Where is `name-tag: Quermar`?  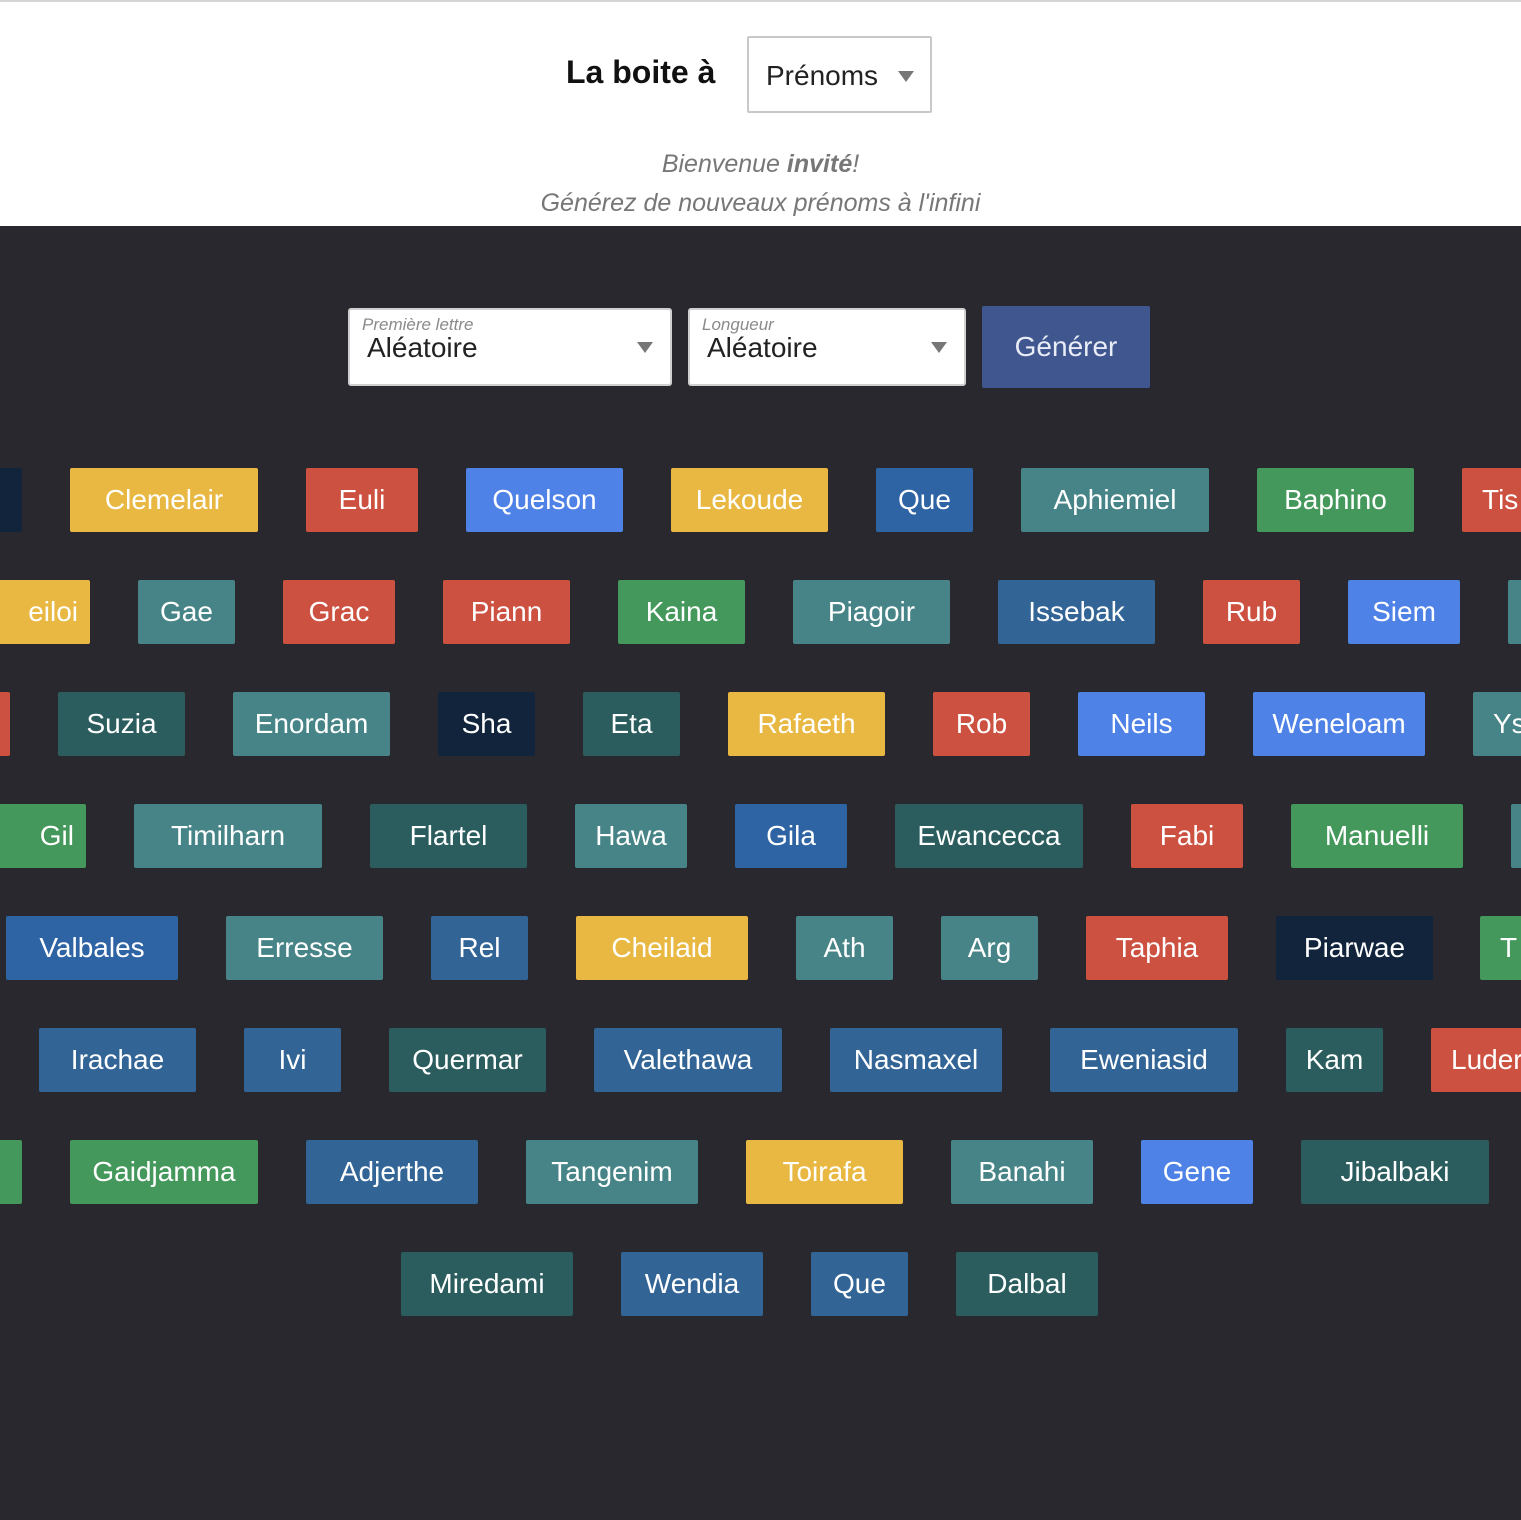
name-tag: Quermar is located at coordinates (467, 1060).